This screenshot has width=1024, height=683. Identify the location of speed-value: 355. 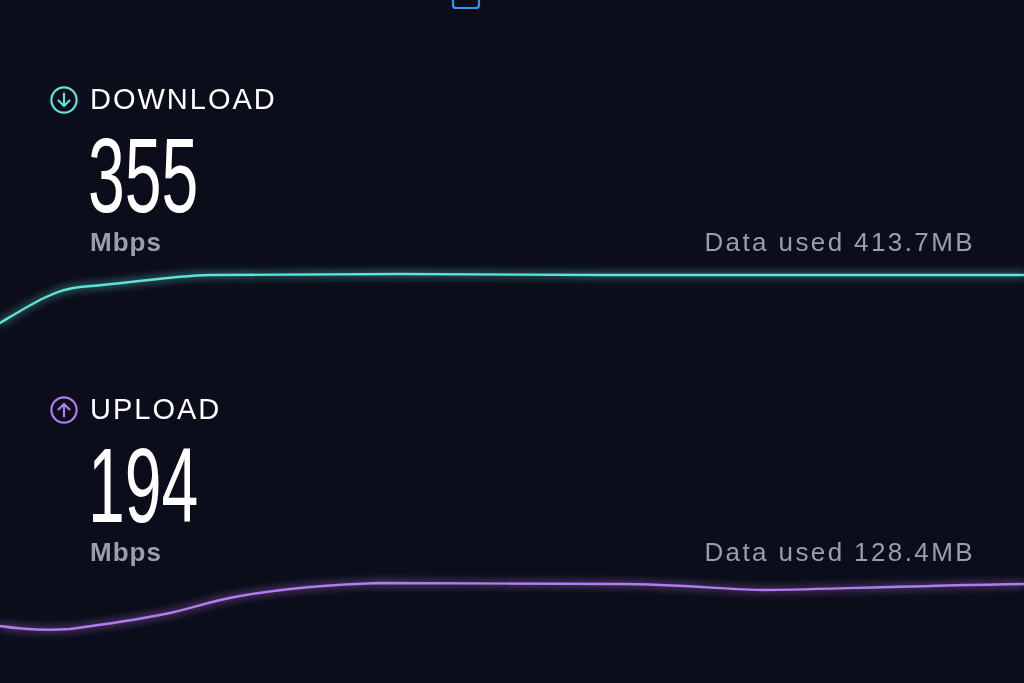
(143, 175).